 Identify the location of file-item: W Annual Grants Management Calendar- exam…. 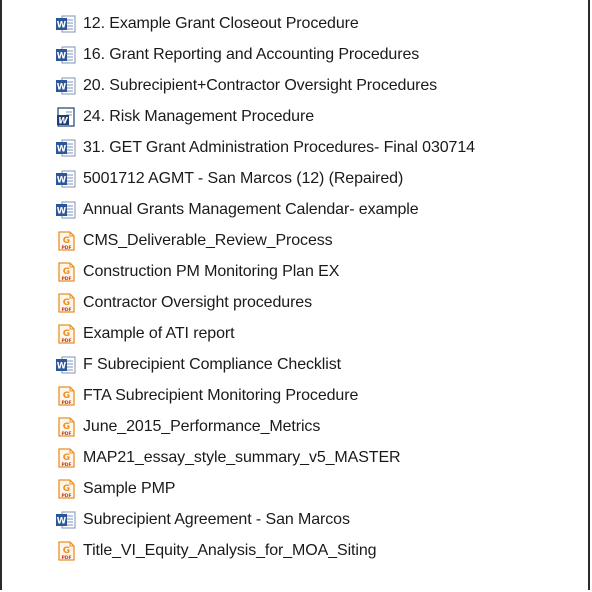
(265, 209).